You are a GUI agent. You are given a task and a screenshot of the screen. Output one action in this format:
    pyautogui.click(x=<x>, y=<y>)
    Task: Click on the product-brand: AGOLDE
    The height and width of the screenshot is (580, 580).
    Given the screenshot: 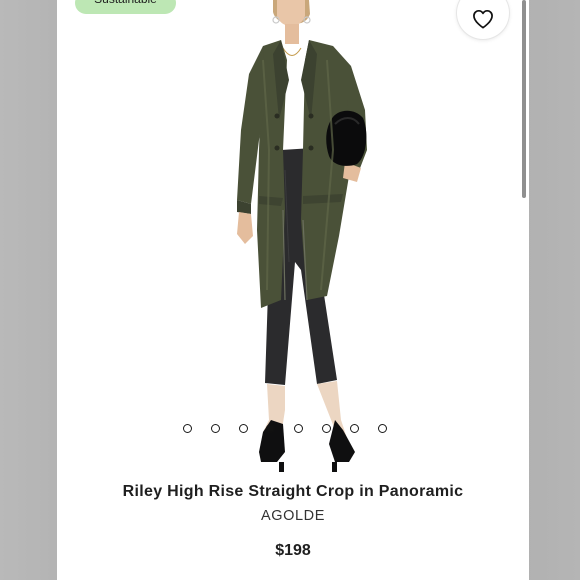 What is the action you would take?
    pyautogui.click(x=293, y=516)
    